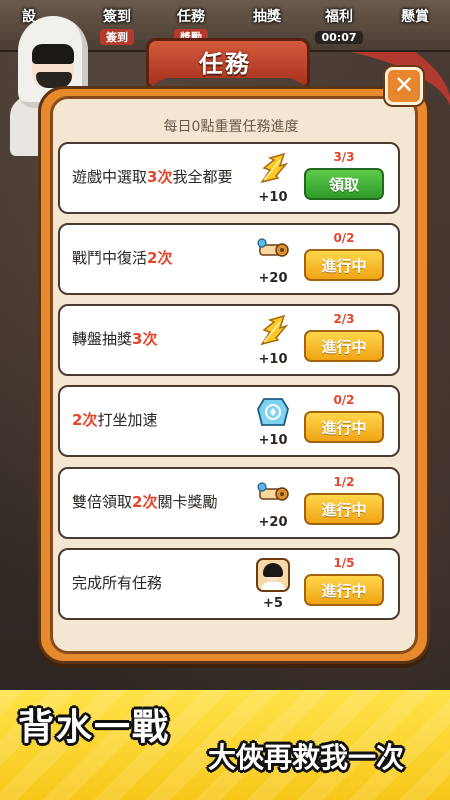 The width and height of the screenshot is (450, 800). I want to click on claim-button: 領取, so click(344, 184).